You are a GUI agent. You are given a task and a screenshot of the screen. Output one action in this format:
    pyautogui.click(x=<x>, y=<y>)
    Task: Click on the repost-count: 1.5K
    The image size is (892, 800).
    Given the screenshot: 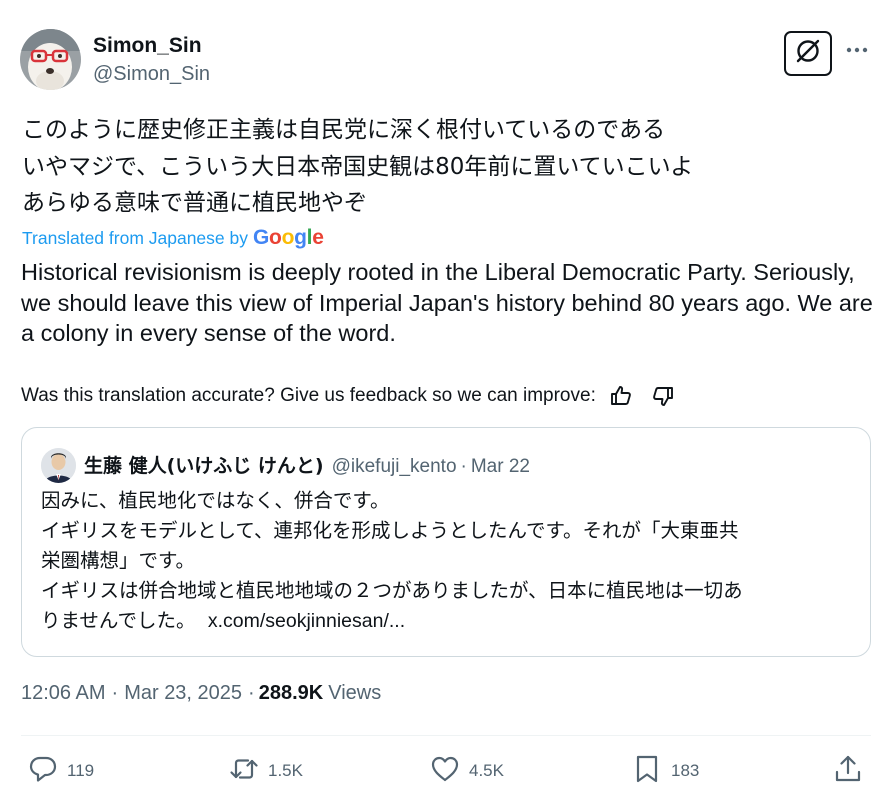 What is the action you would take?
    pyautogui.click(x=285, y=770)
    